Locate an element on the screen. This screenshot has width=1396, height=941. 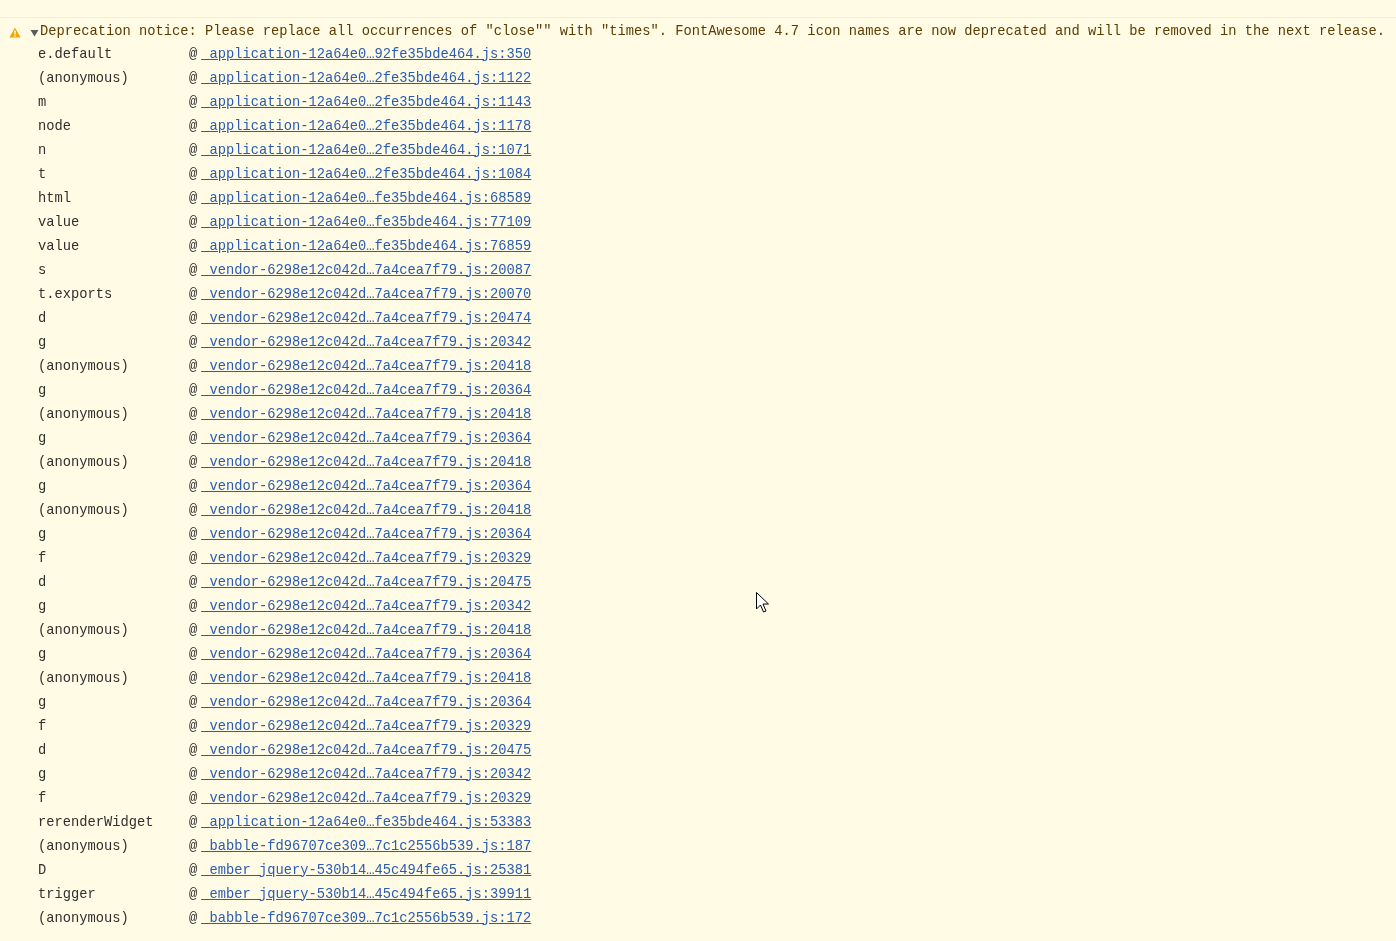
function-name: t is located at coordinates (43, 174).